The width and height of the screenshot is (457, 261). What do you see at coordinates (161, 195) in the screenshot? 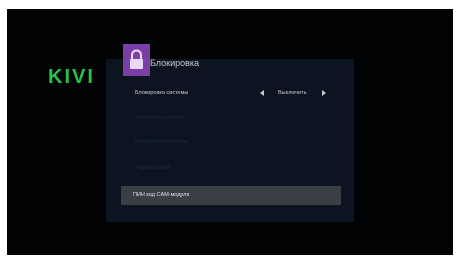
I see `menu-item-label: ПИН код CAM-модуля` at bounding box center [161, 195].